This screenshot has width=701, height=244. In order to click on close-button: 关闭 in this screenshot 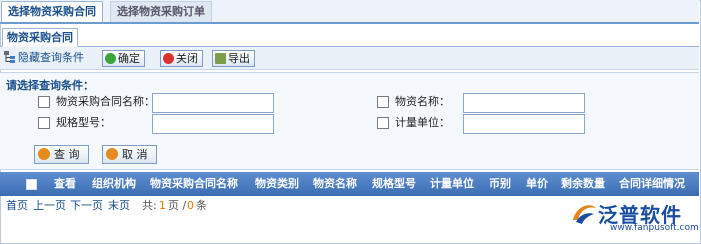, I will do `click(181, 58)`.